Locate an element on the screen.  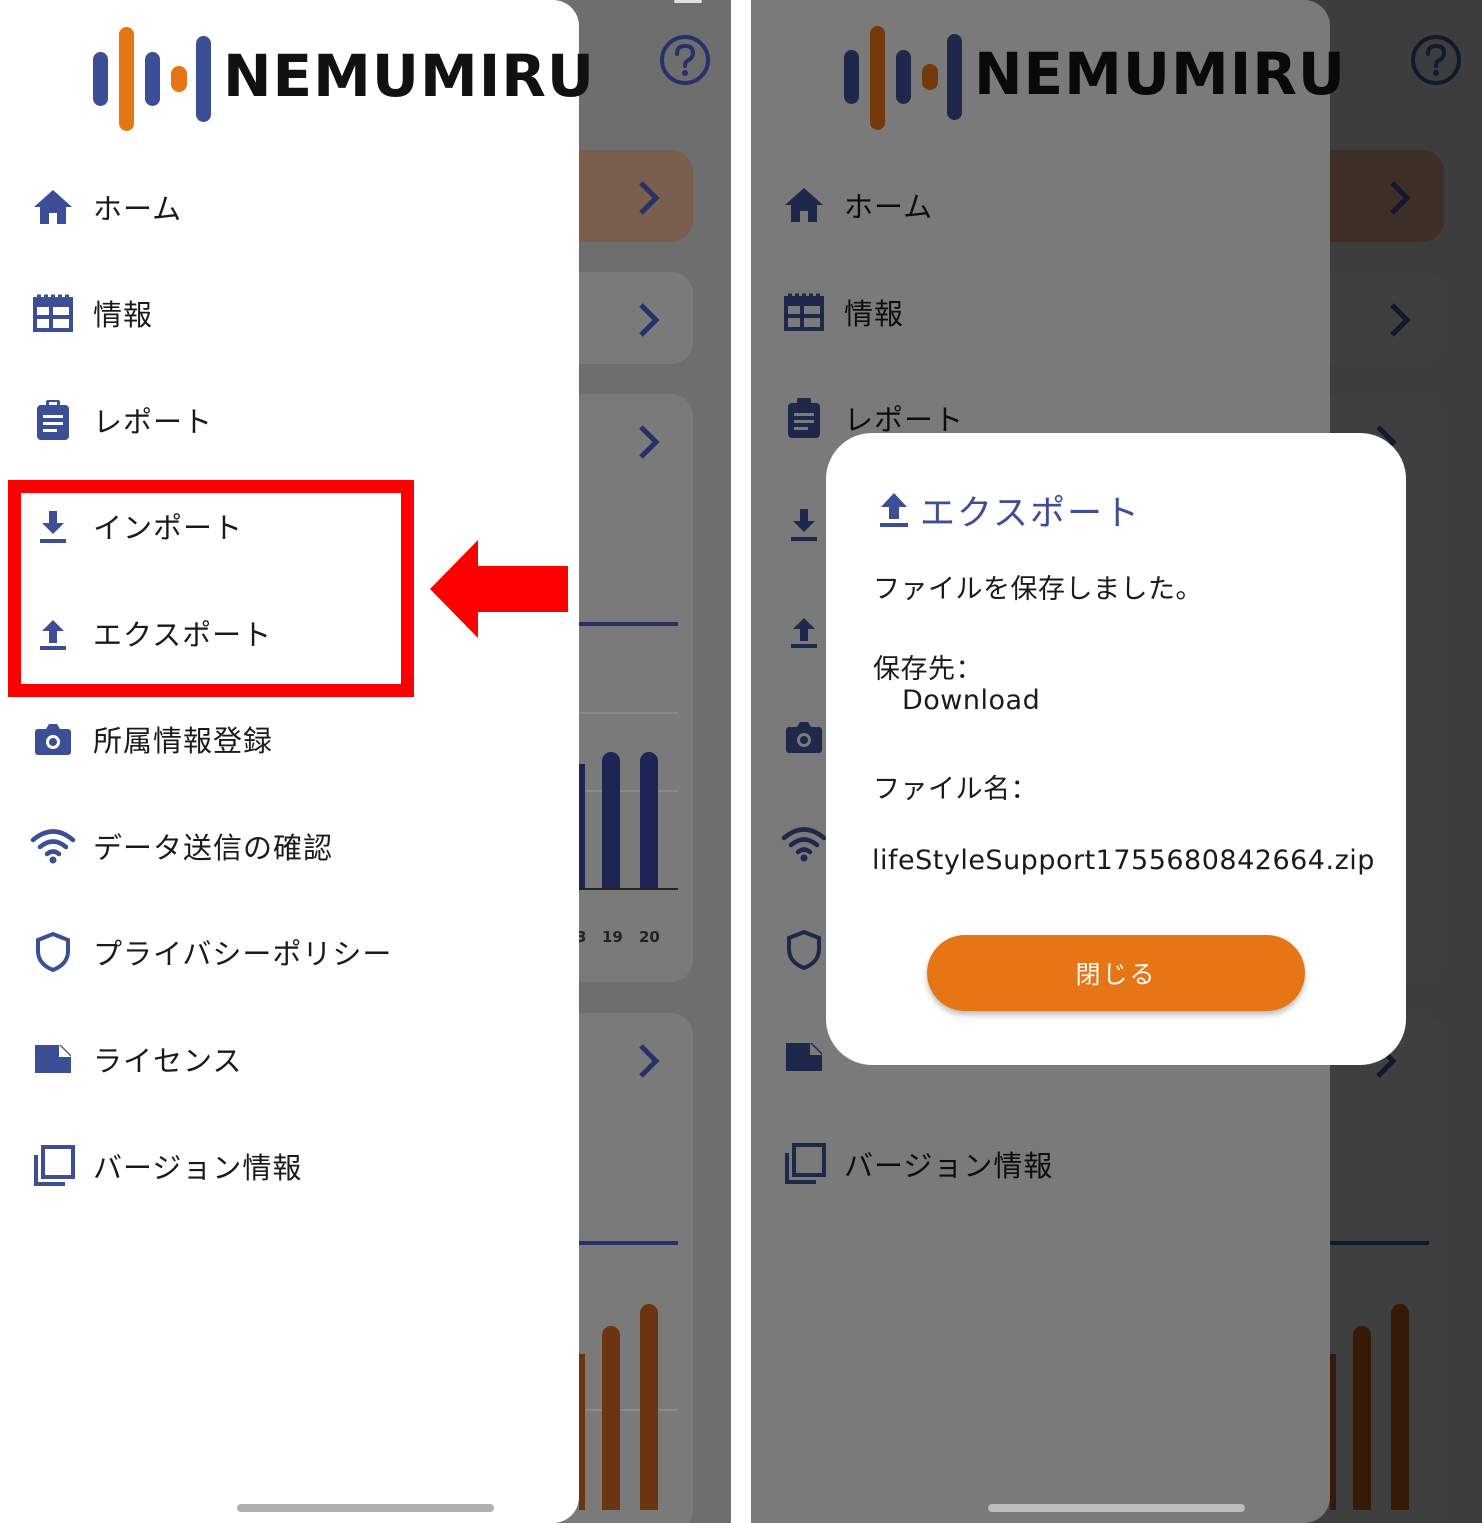
save-location-label: 保存先： is located at coordinates (928, 669).